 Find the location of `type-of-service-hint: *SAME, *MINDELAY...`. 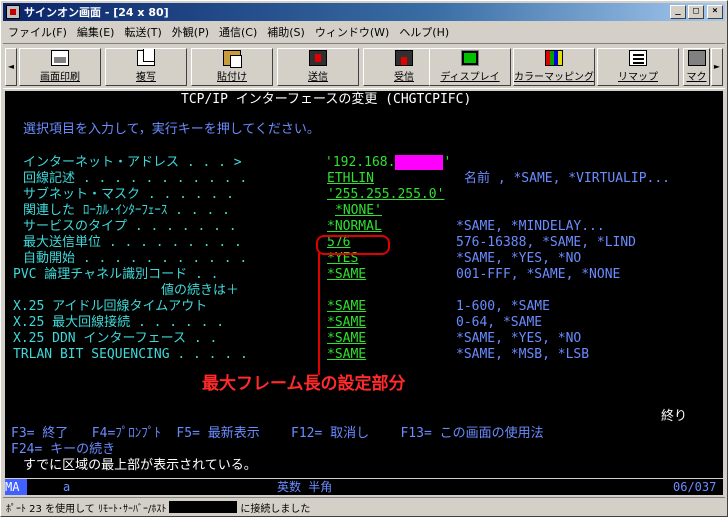

type-of-service-hint: *SAME, *MINDELAY... is located at coordinates (530, 226).